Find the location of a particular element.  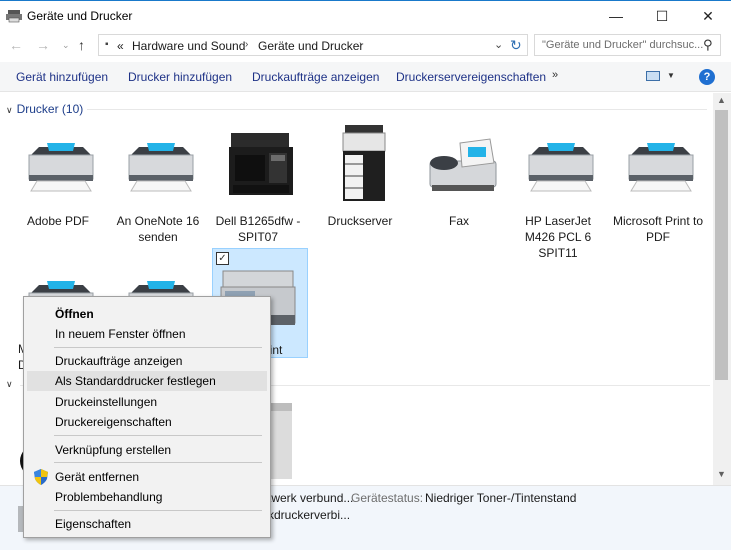

printer-tile: An OneNote 16 senden is located at coordinates (158, 184).